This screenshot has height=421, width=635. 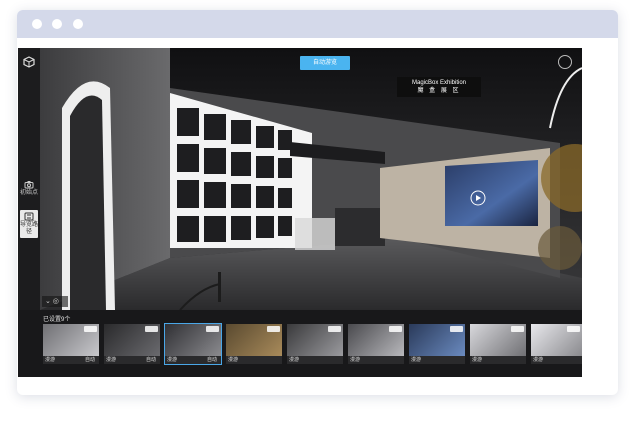 What do you see at coordinates (317, 24) in the screenshot?
I see `window-titlebar` at bounding box center [317, 24].